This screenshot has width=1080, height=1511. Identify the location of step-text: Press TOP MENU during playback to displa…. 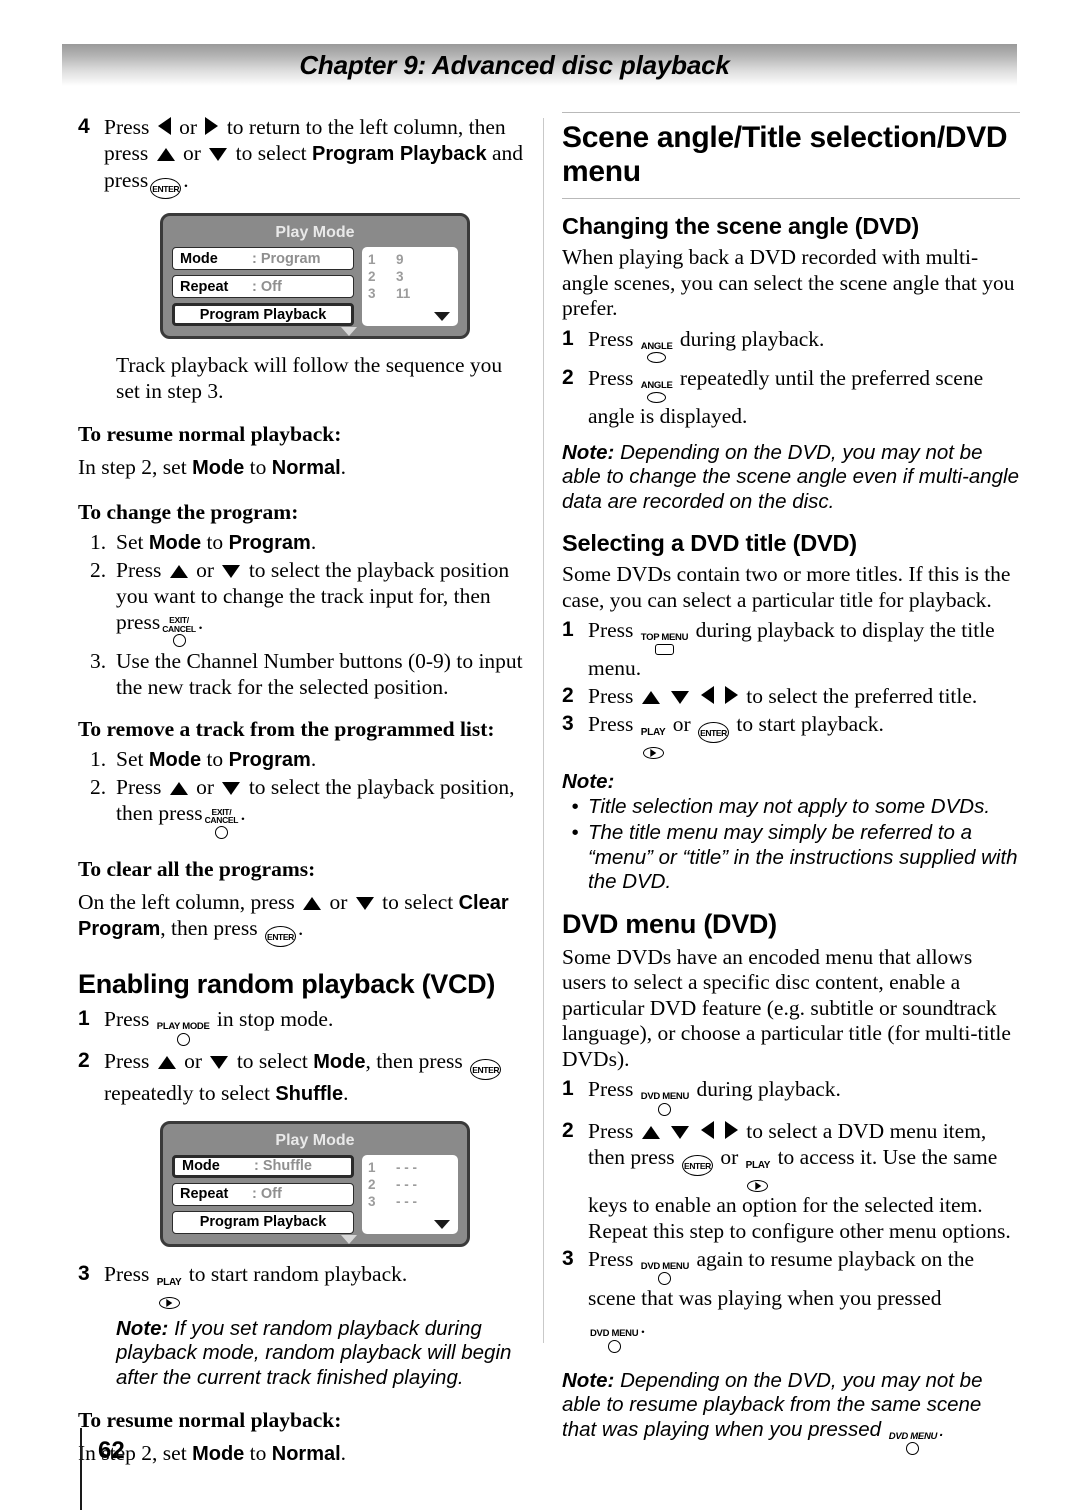
(804, 649).